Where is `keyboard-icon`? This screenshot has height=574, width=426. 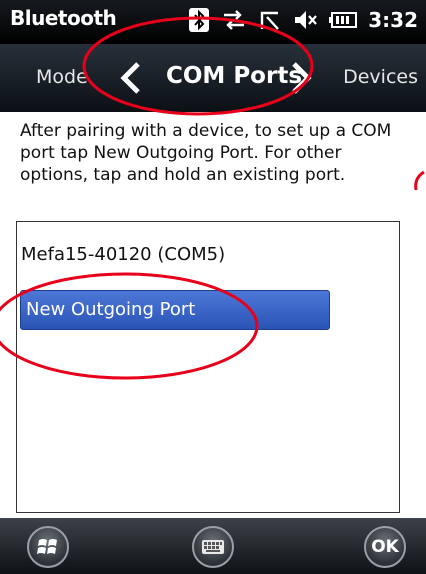
keyboard-icon is located at coordinates (213, 547).